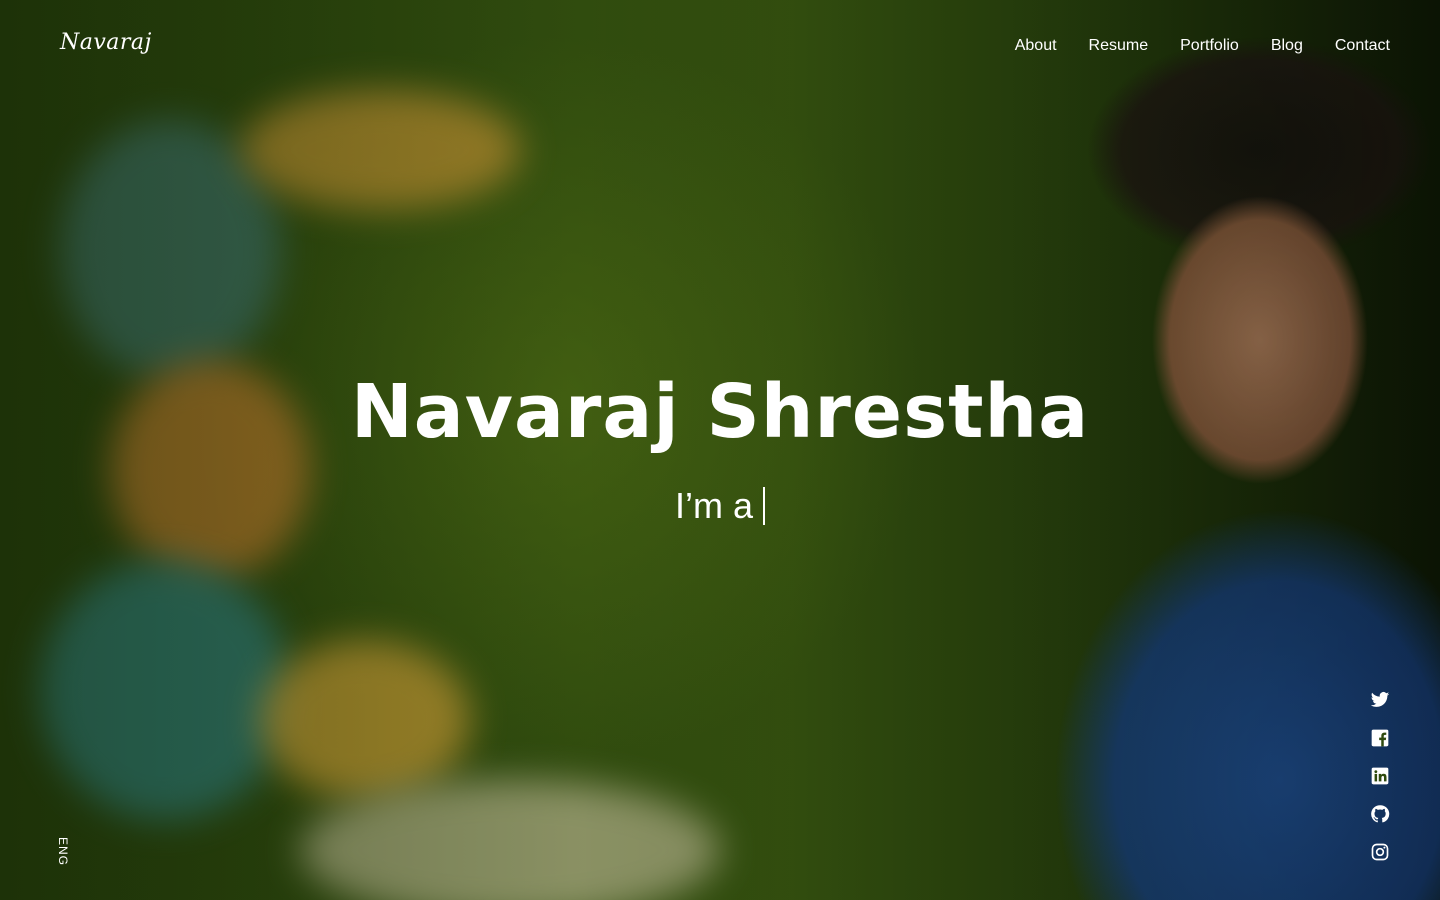 This screenshot has height=900, width=1440. What do you see at coordinates (1119, 46) in the screenshot?
I see `nav-resume: Resume` at bounding box center [1119, 46].